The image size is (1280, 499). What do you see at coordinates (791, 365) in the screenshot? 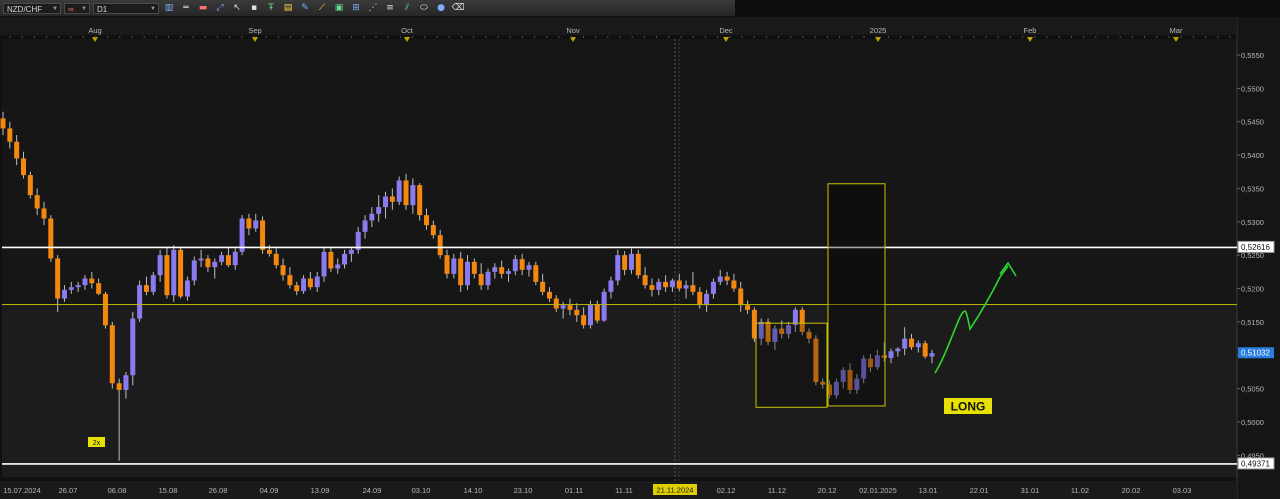
I see `range-box` at bounding box center [791, 365].